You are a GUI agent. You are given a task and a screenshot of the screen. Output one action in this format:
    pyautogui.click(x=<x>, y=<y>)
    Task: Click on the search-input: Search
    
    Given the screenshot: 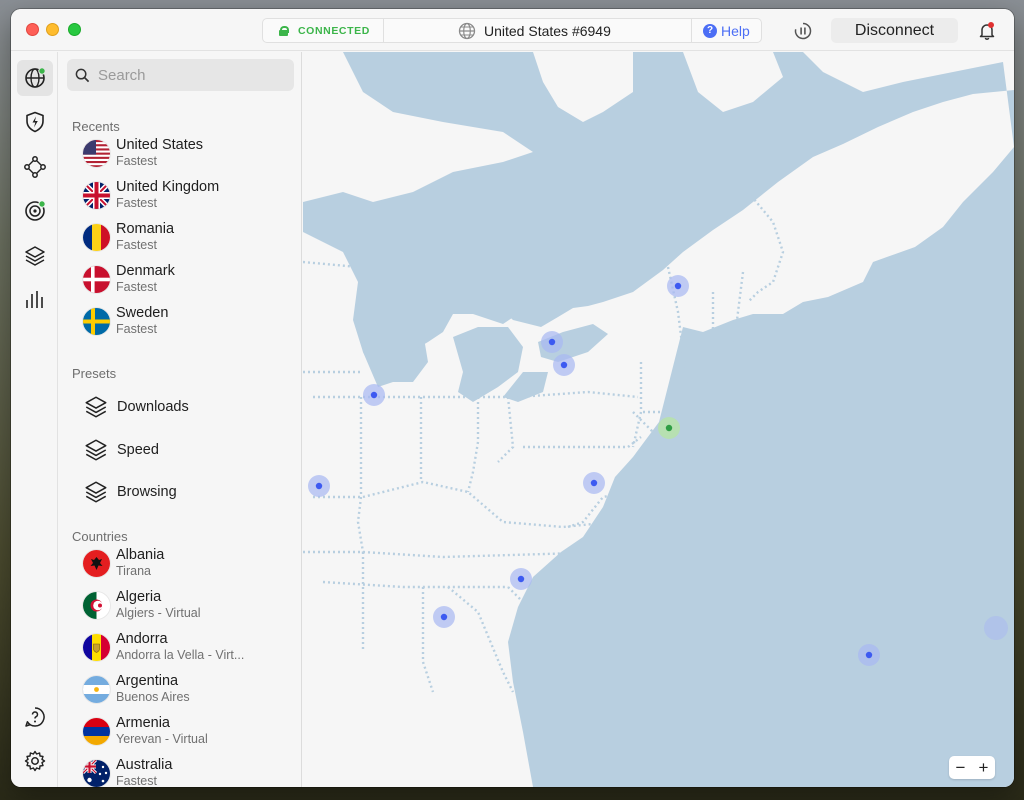 What is the action you would take?
    pyautogui.click(x=180, y=75)
    